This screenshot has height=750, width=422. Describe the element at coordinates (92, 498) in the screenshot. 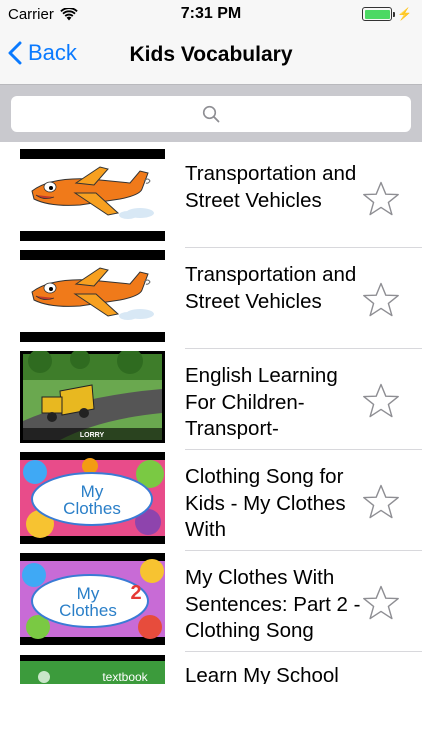

I see `video-thumbnail: My Clothes` at that location.